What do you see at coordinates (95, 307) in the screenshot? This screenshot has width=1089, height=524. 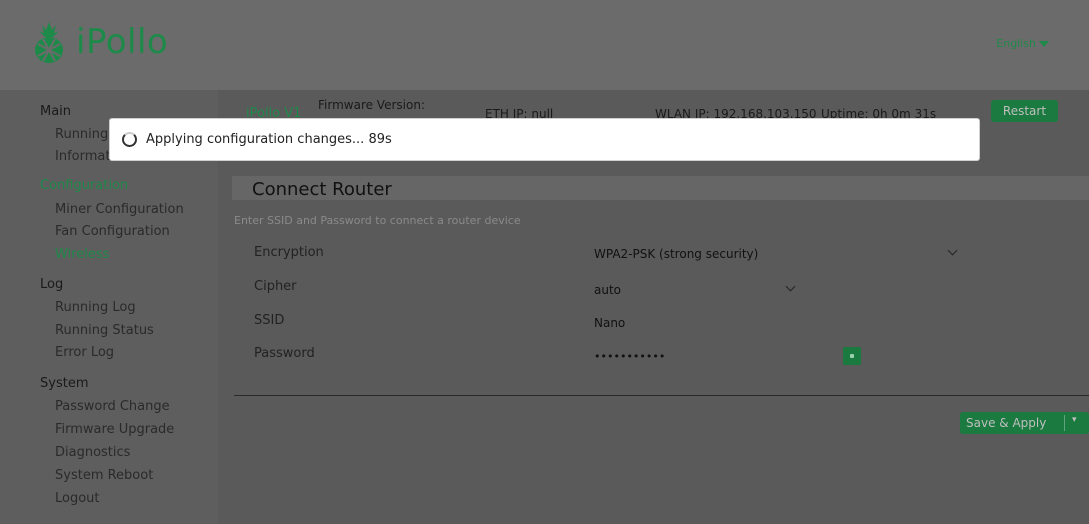 I see `sidebar-item-running-log: Running Log` at bounding box center [95, 307].